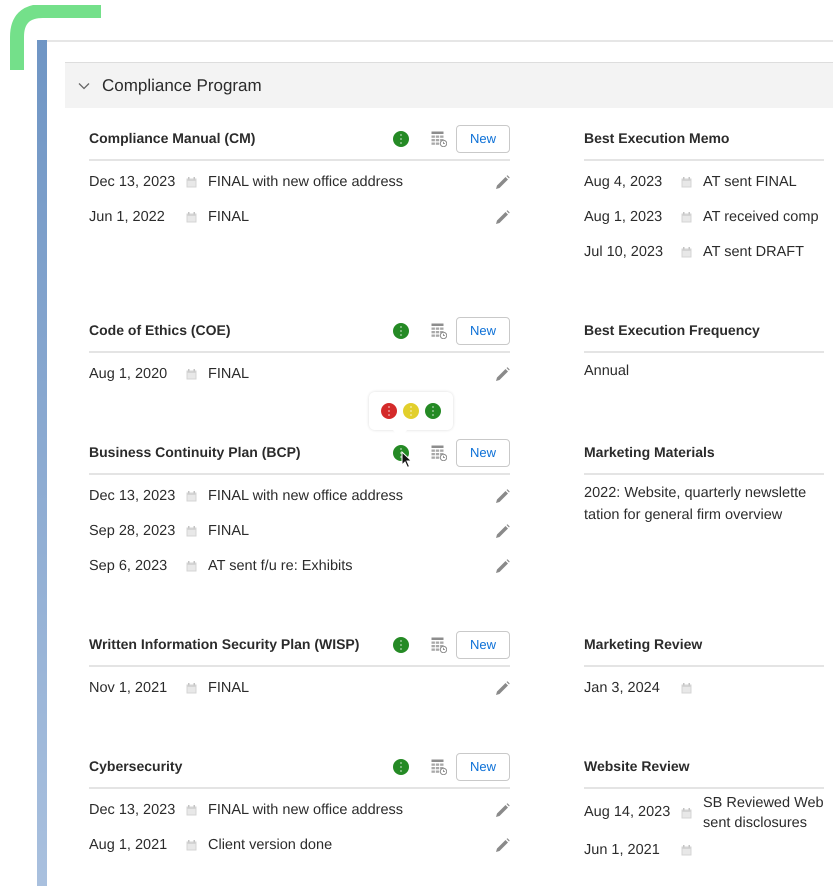 The image size is (833, 886). I want to click on card-title: Cybersecurity, so click(136, 766).